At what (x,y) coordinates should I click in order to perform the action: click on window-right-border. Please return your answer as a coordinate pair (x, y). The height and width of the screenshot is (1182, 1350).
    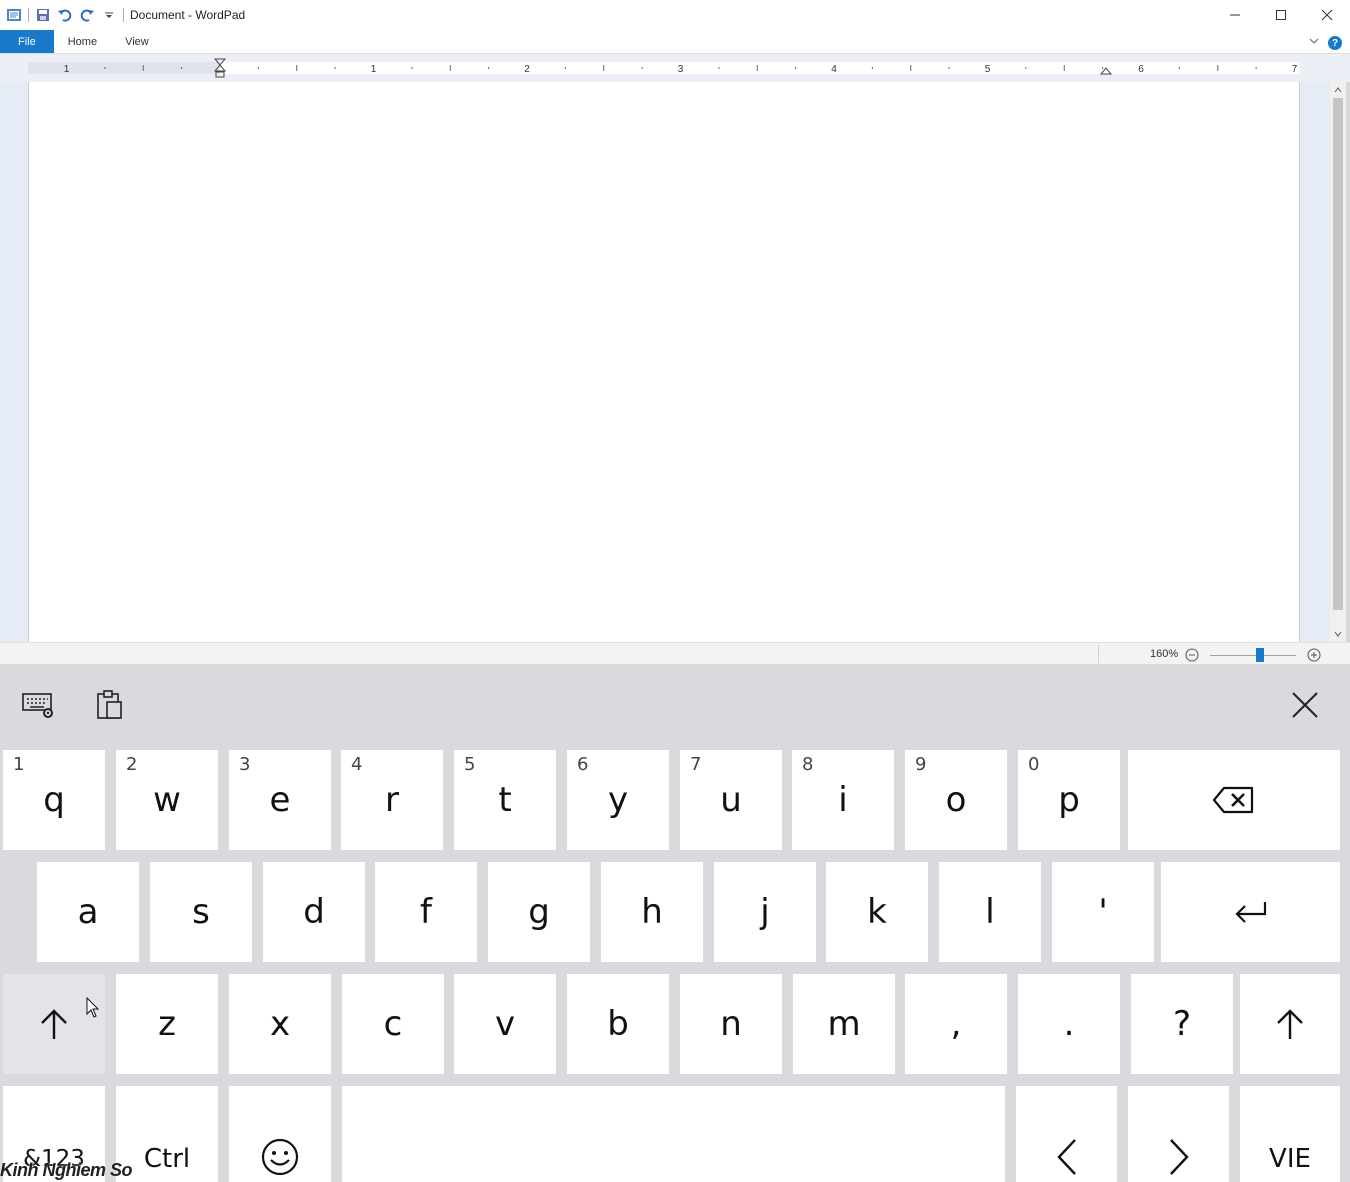
    Looking at the image, I should click on (1348, 372).